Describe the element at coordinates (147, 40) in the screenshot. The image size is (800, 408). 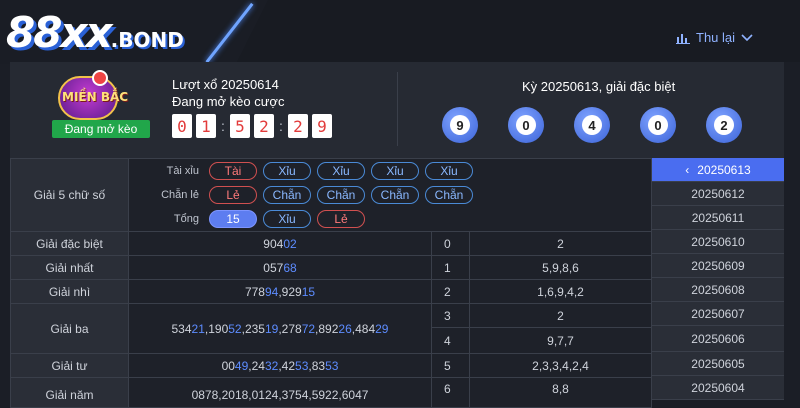
I see `logo-domain: .BOND` at that location.